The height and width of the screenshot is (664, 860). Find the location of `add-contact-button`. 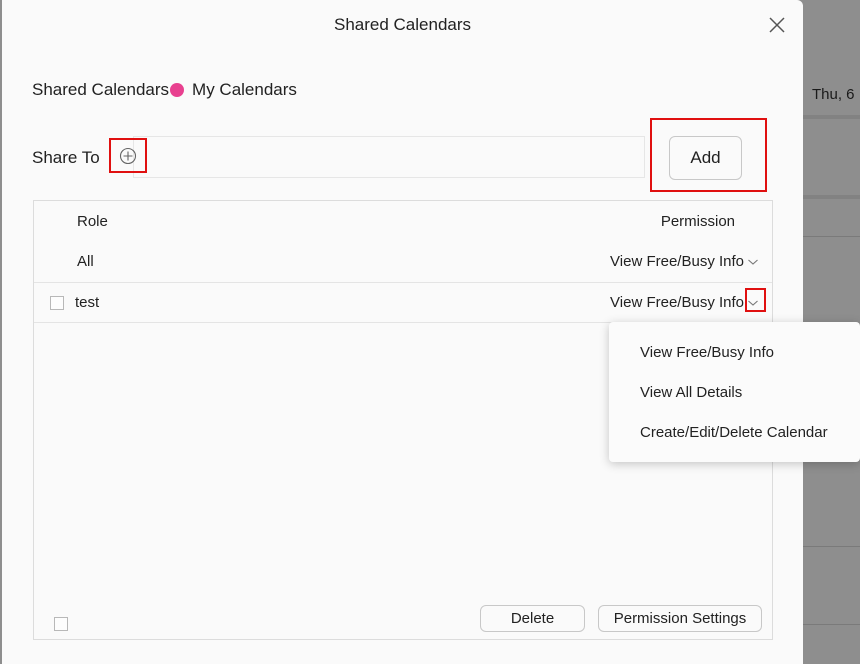

add-contact-button is located at coordinates (128, 155).